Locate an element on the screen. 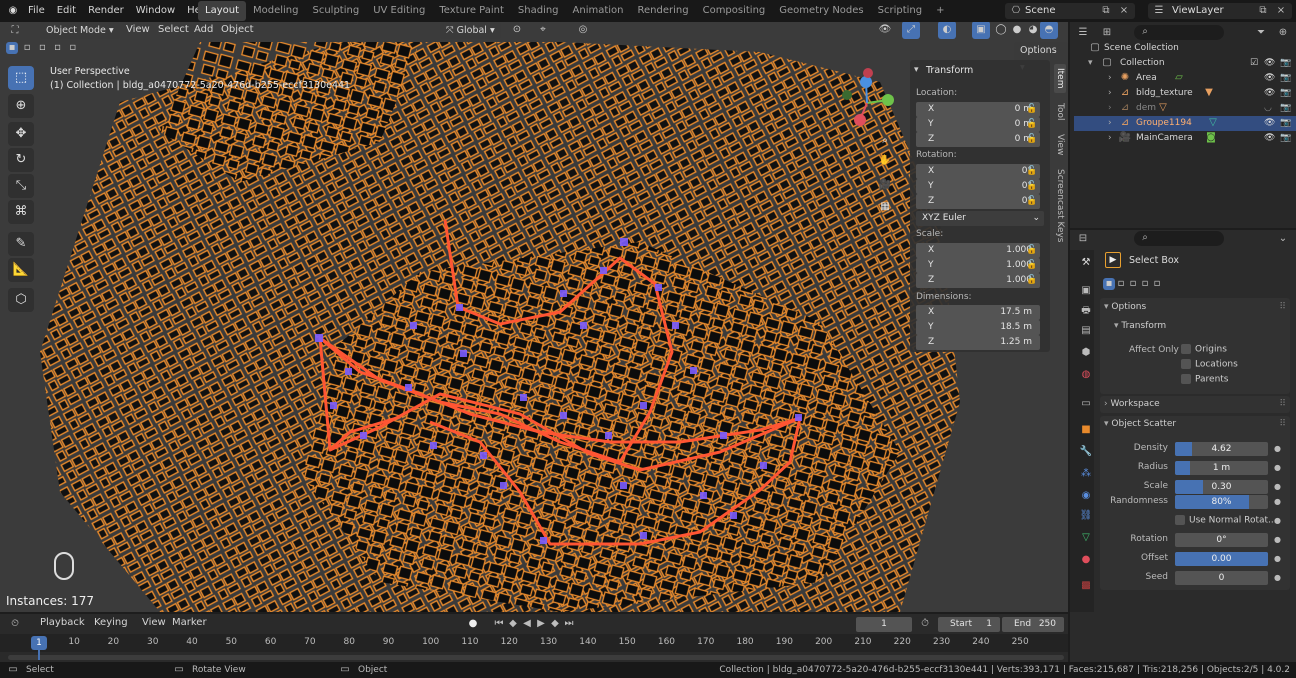 Image resolution: width=1296 pixels, height=678 pixels. tab-uv-editing: UV Editing is located at coordinates (399, 11).